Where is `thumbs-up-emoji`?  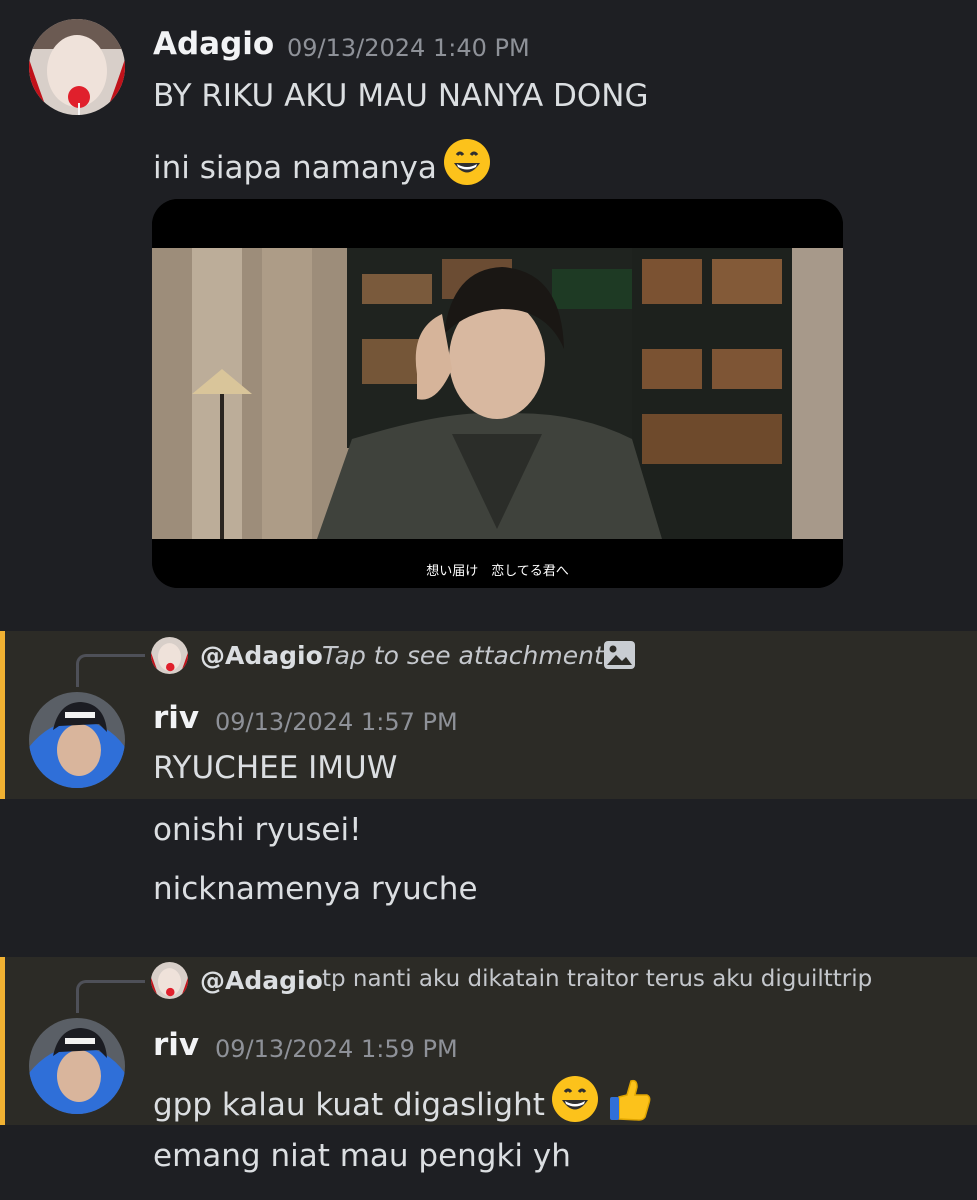 thumbs-up-emoji is located at coordinates (629, 1103).